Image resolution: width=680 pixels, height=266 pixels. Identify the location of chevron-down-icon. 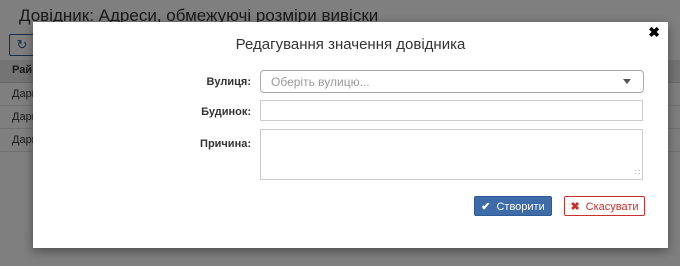
(627, 81).